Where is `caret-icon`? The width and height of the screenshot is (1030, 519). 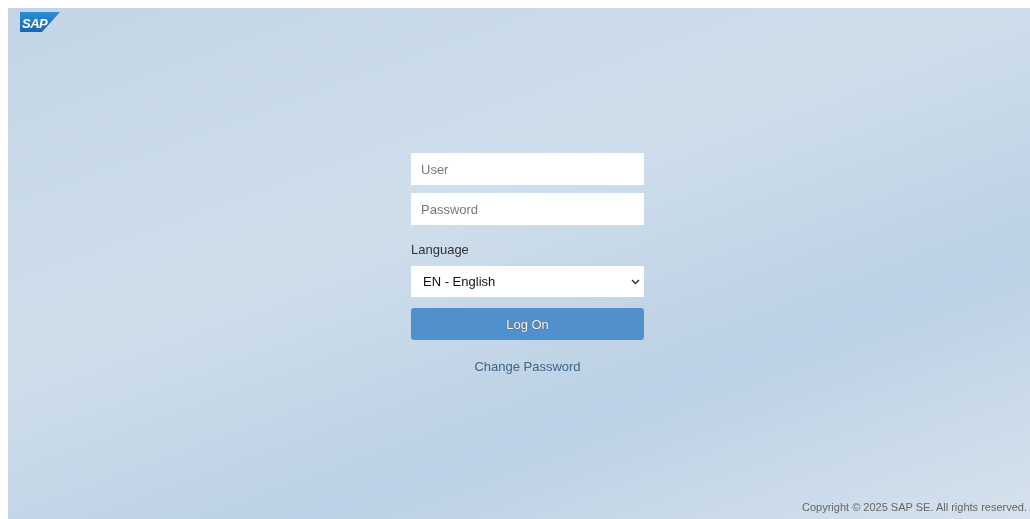
caret-icon is located at coordinates (635, 281).